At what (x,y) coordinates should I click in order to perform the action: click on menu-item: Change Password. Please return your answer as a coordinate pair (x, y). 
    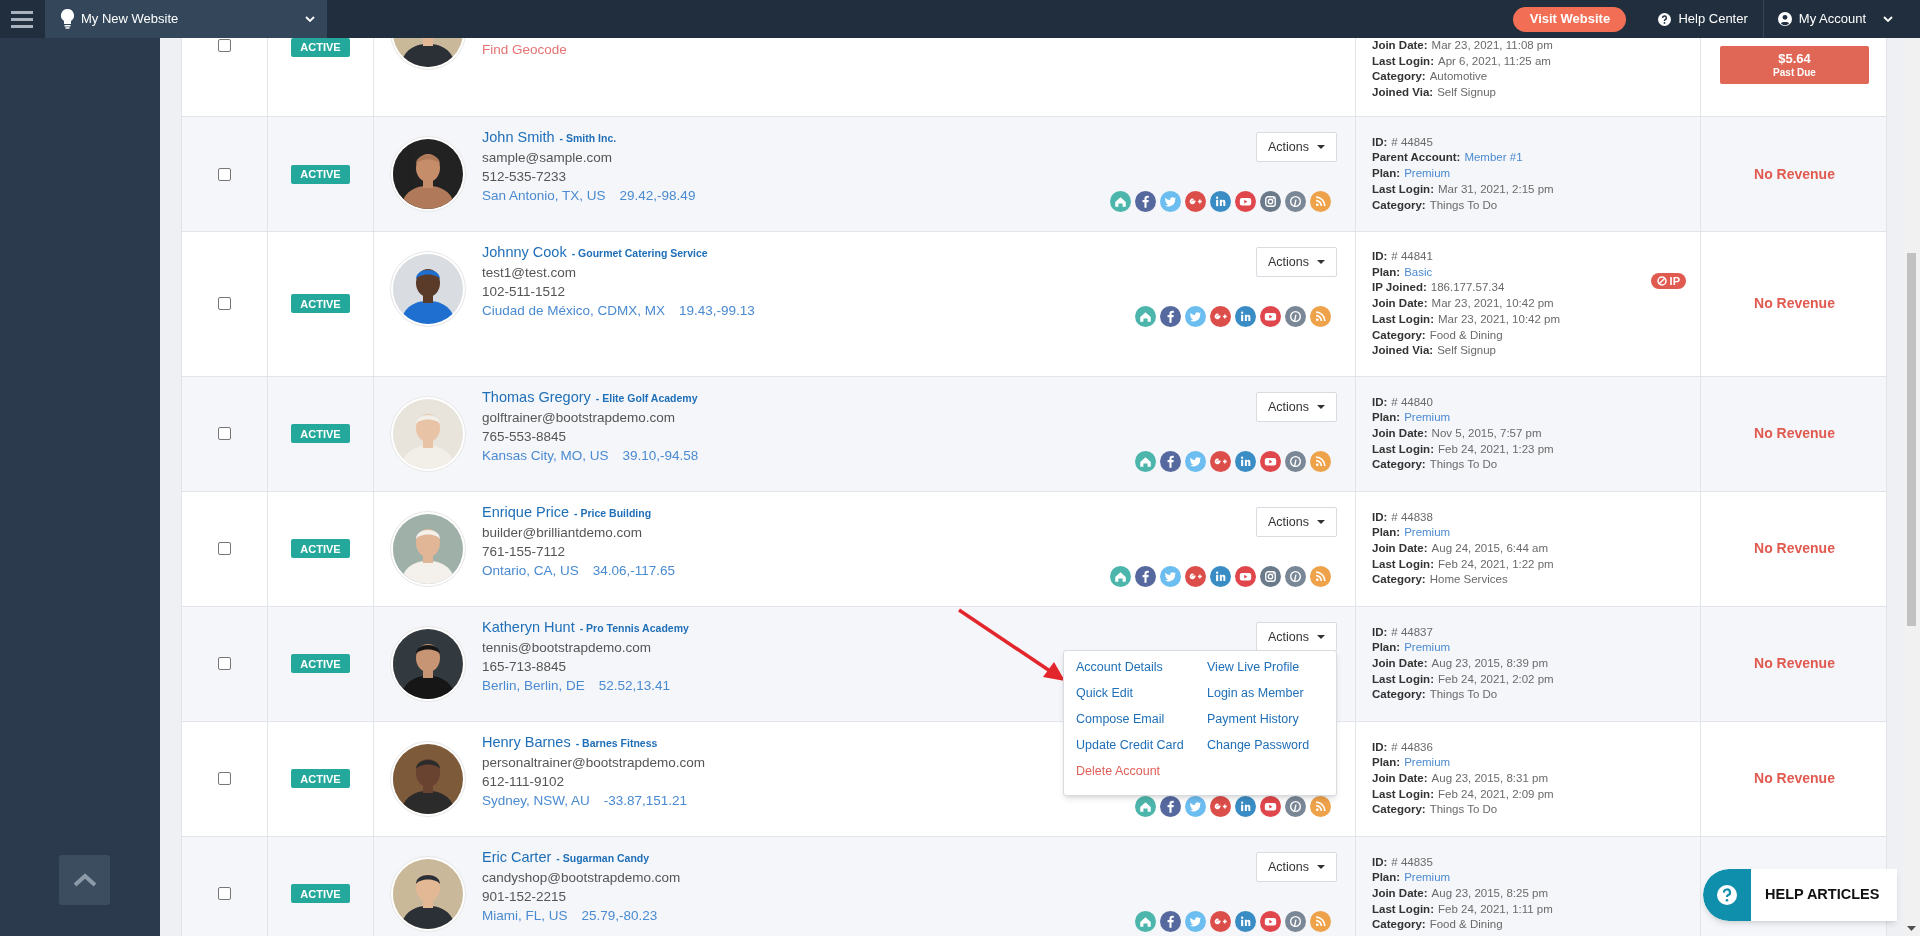
    Looking at the image, I should click on (1271, 744).